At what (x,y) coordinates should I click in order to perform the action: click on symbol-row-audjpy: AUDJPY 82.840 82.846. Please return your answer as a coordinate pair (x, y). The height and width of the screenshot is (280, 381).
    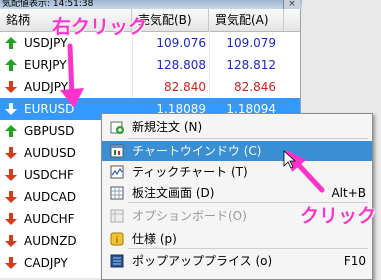
    Looking at the image, I should click on (150, 87).